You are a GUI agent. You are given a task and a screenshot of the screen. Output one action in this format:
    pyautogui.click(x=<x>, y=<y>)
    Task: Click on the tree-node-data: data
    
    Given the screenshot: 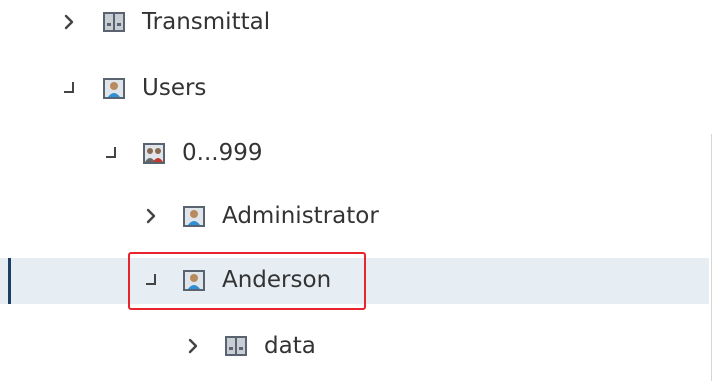 What is the action you would take?
    pyautogui.click(x=354, y=347)
    